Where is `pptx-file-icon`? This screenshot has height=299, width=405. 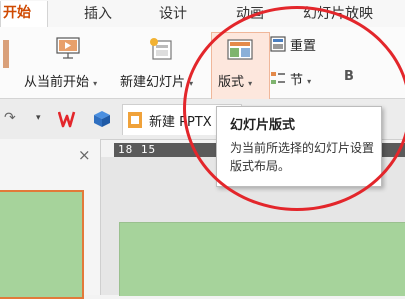
pptx-file-icon is located at coordinates (135, 120).